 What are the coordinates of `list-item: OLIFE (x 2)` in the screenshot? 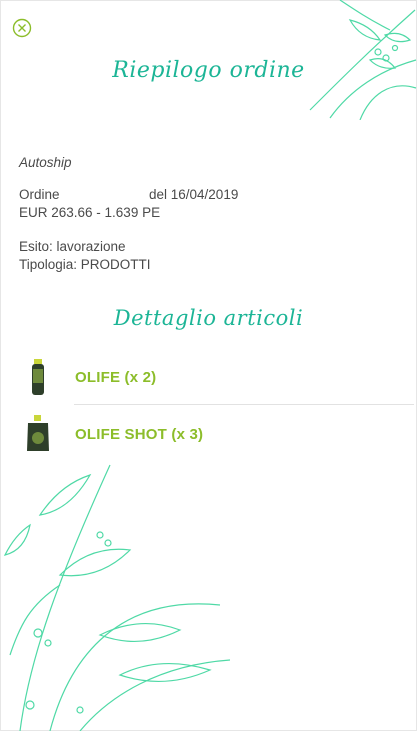 It's located at (208, 377).